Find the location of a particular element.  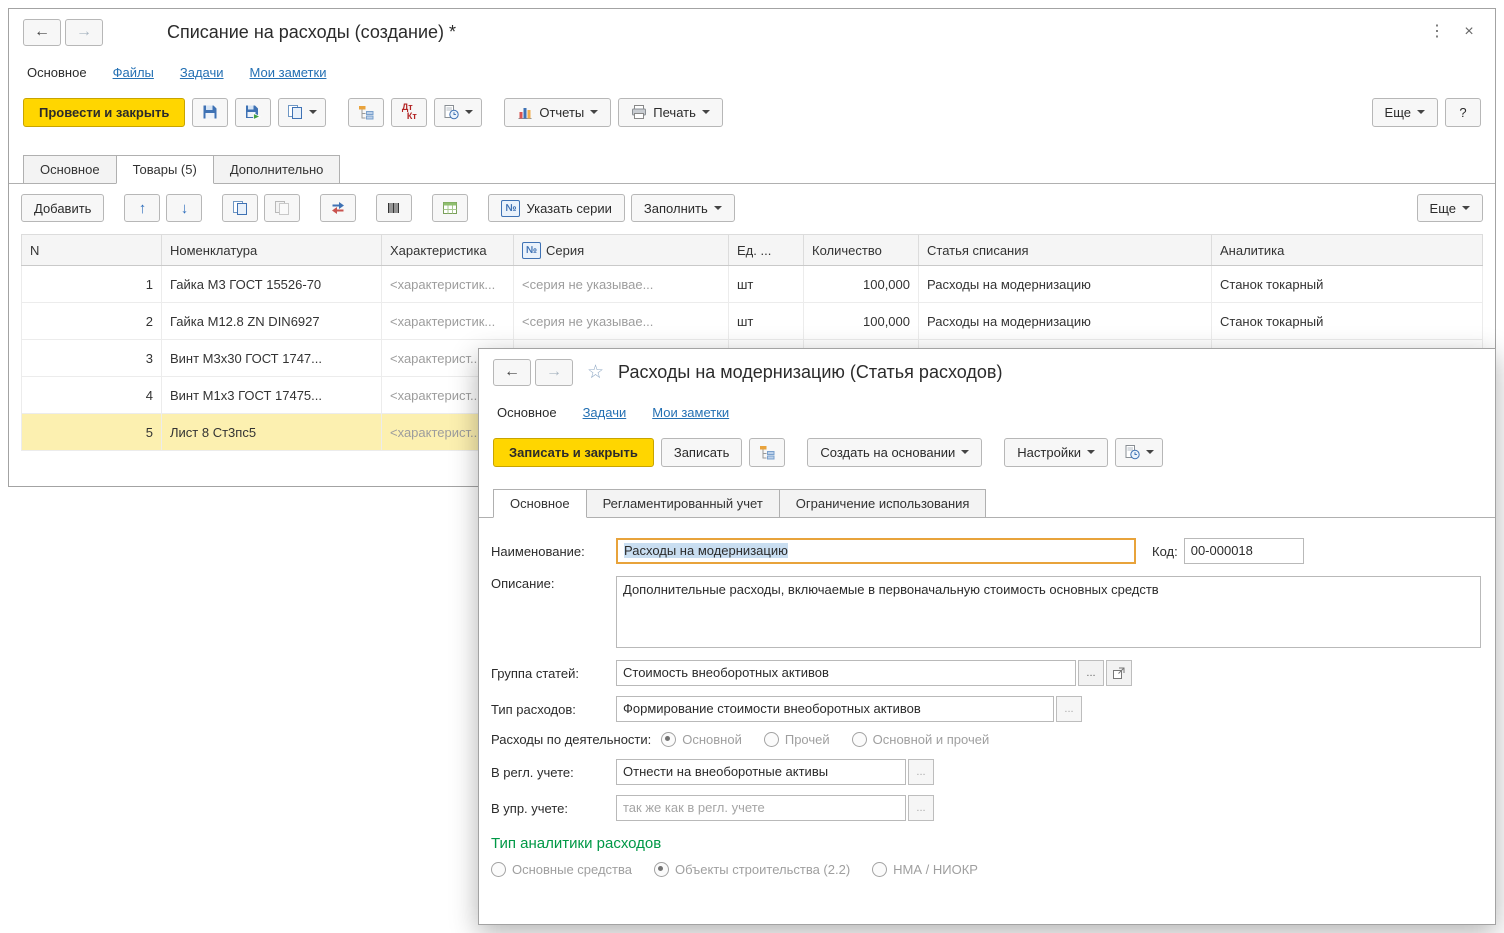

move-up-button: ↑ is located at coordinates (142, 208).